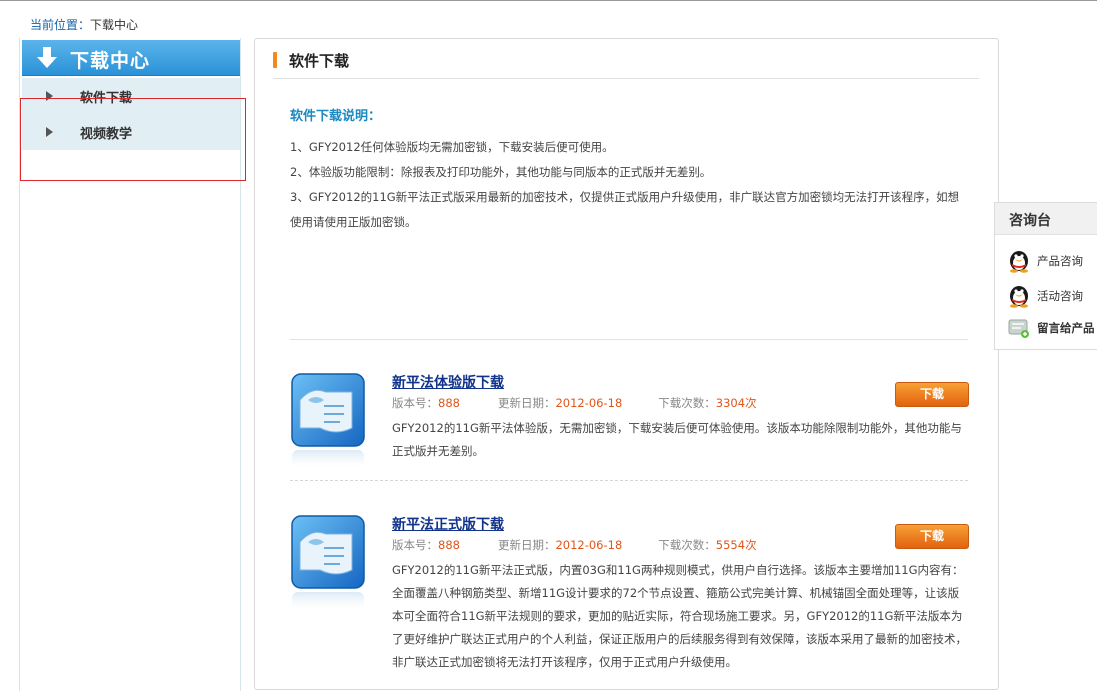 The image size is (1097, 691). What do you see at coordinates (114, 25) in the screenshot?
I see `breadcrumb-current: 下载中心` at bounding box center [114, 25].